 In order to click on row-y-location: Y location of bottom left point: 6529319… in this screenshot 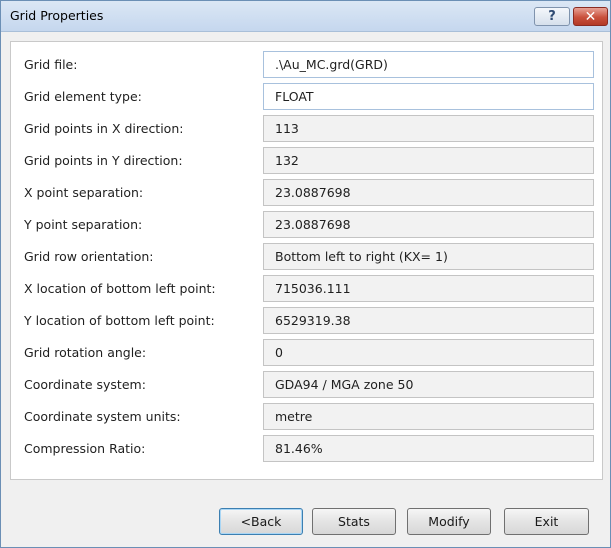, I will do `click(306, 320)`.